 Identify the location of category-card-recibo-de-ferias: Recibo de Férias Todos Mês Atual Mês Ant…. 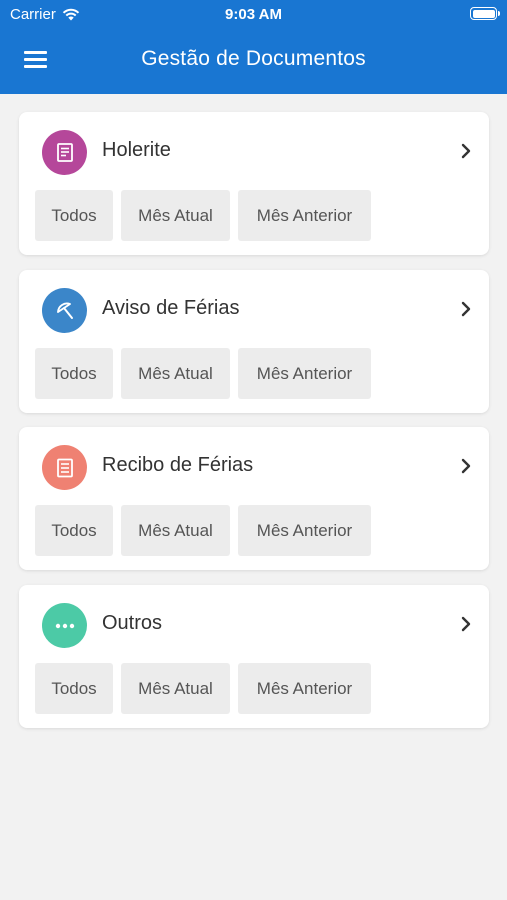
(254, 498).